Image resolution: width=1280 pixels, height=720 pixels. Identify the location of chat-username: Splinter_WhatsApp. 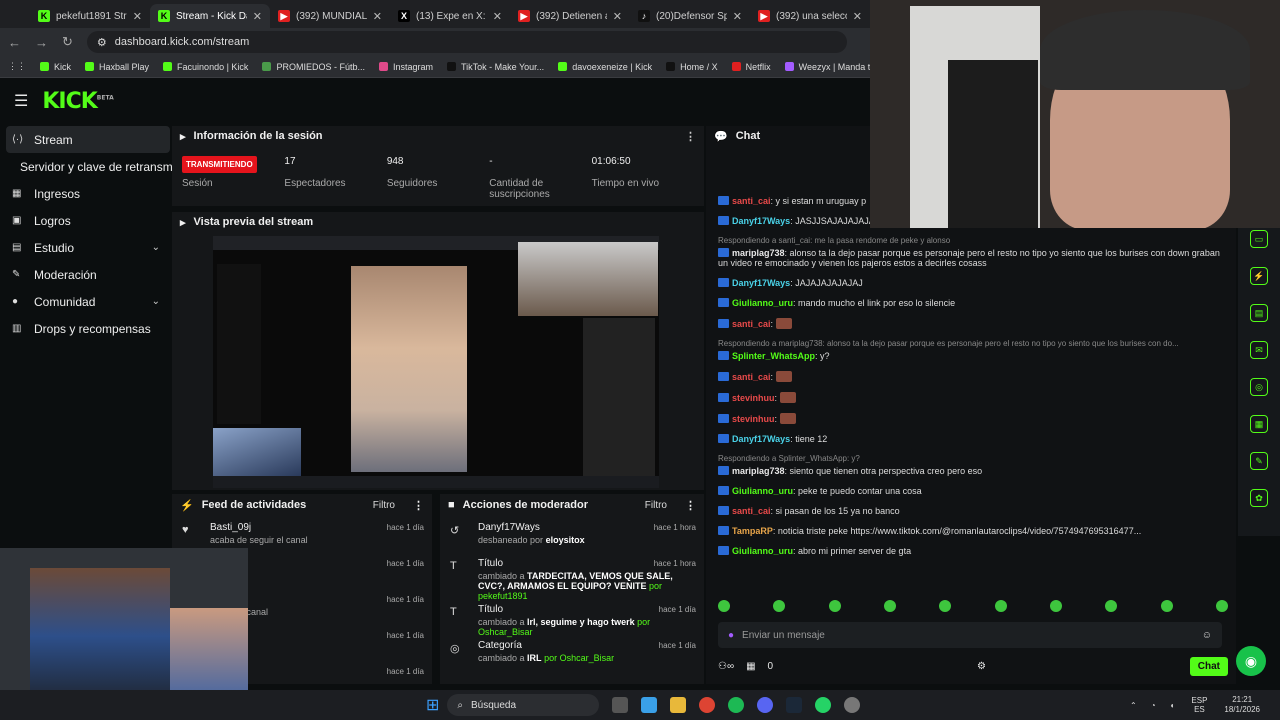
(773, 356).